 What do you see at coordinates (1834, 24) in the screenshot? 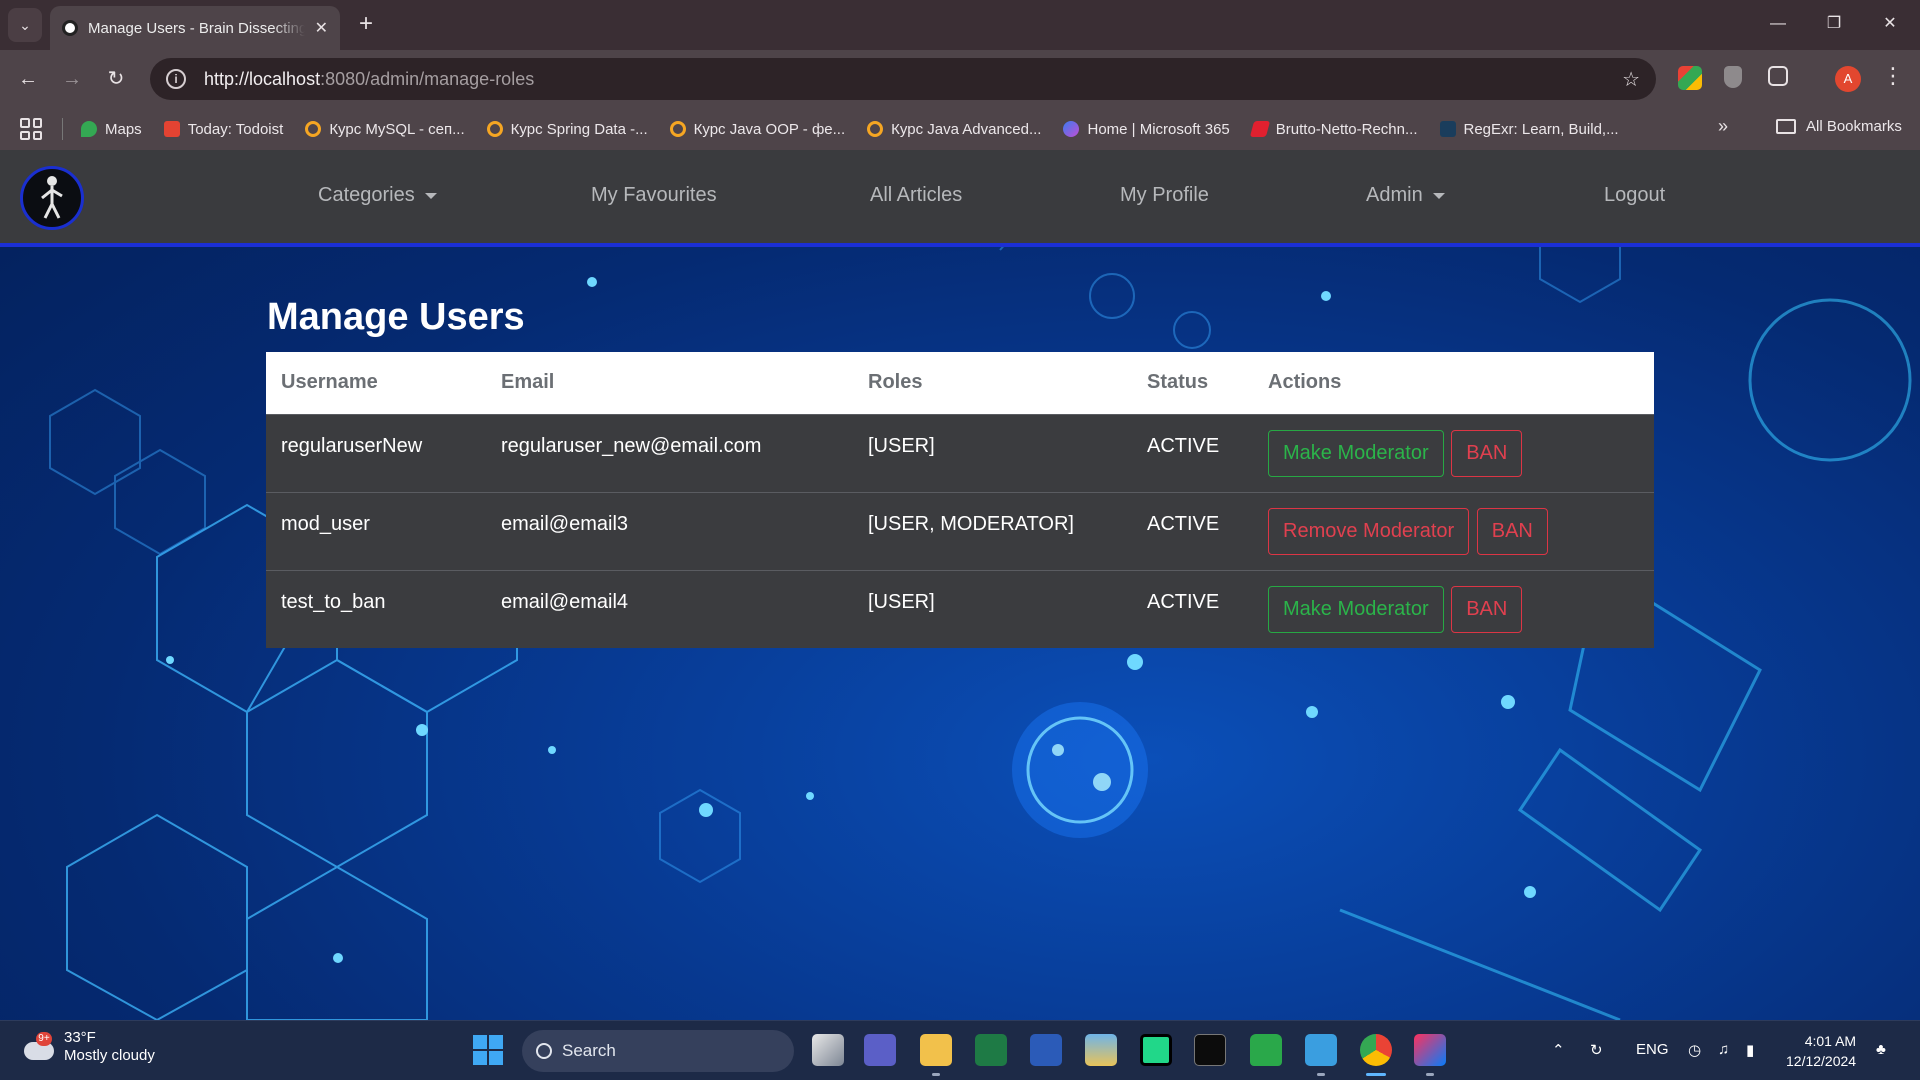
I see `restore-icon: ❐` at bounding box center [1834, 24].